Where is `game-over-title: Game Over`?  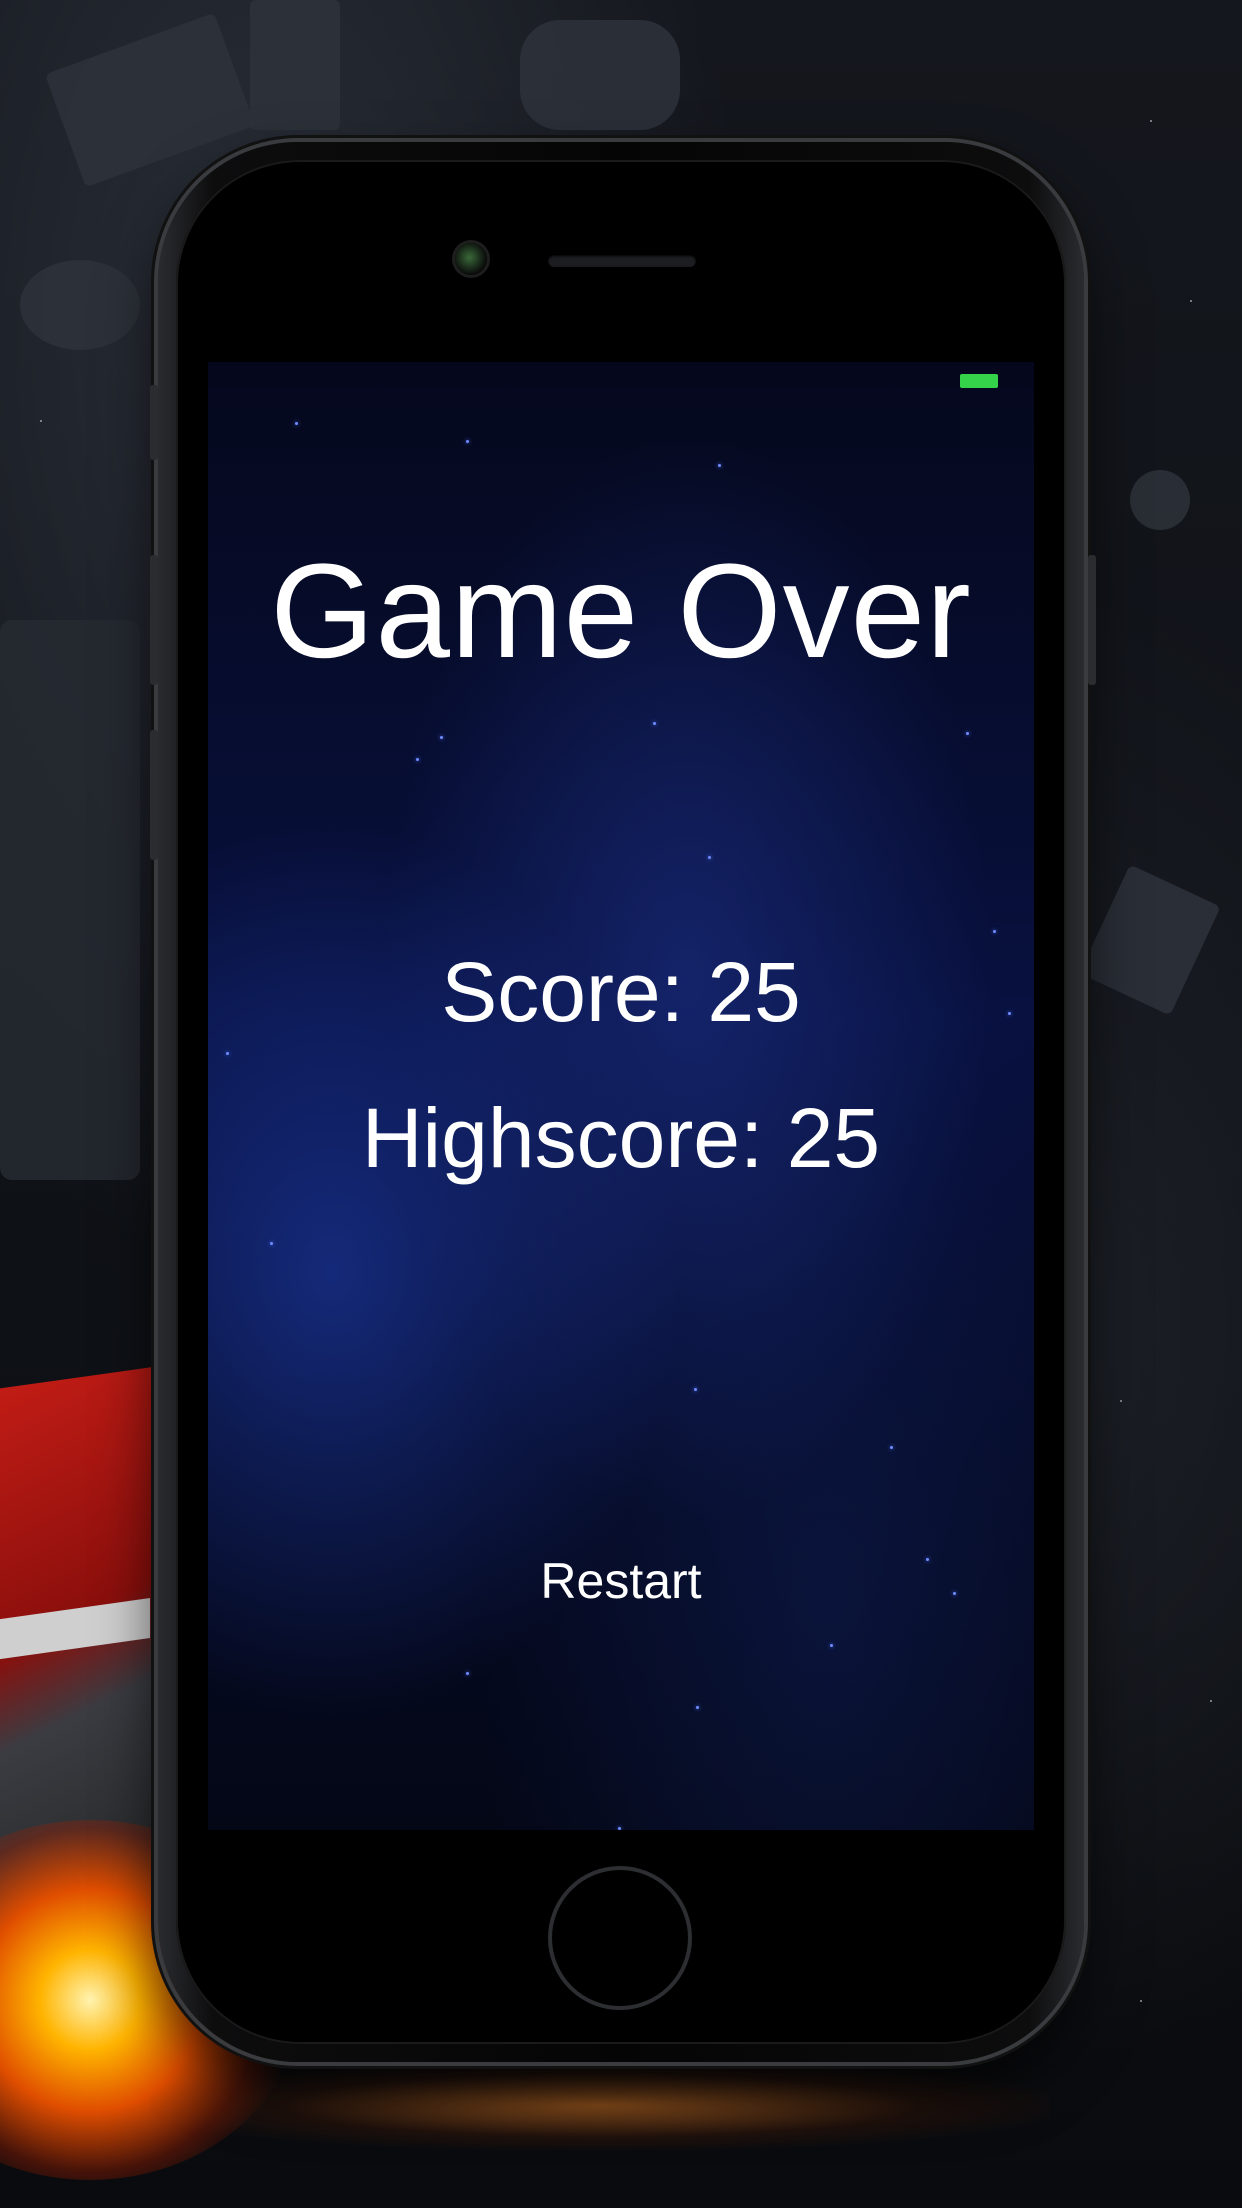
game-over-title: Game Over is located at coordinates (621, 611).